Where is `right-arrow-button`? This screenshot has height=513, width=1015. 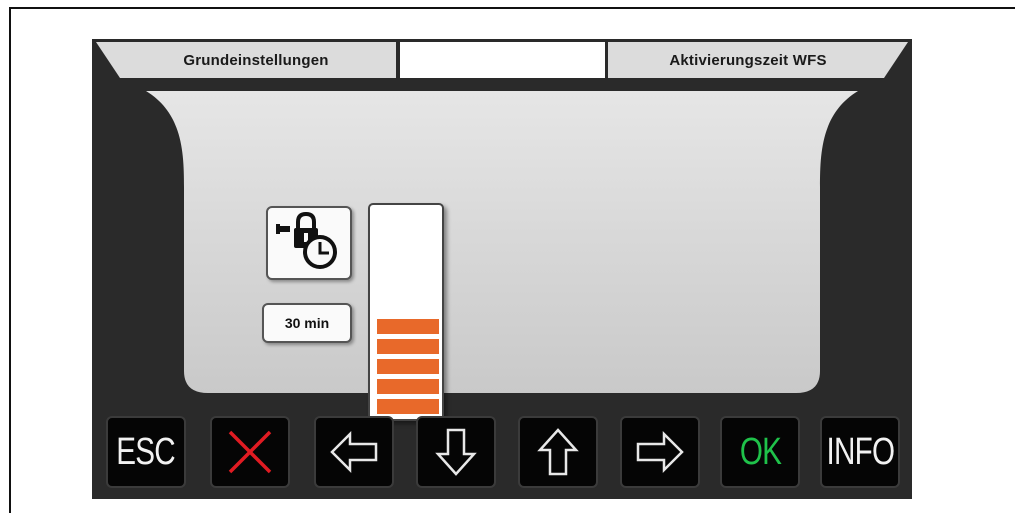 right-arrow-button is located at coordinates (660, 452).